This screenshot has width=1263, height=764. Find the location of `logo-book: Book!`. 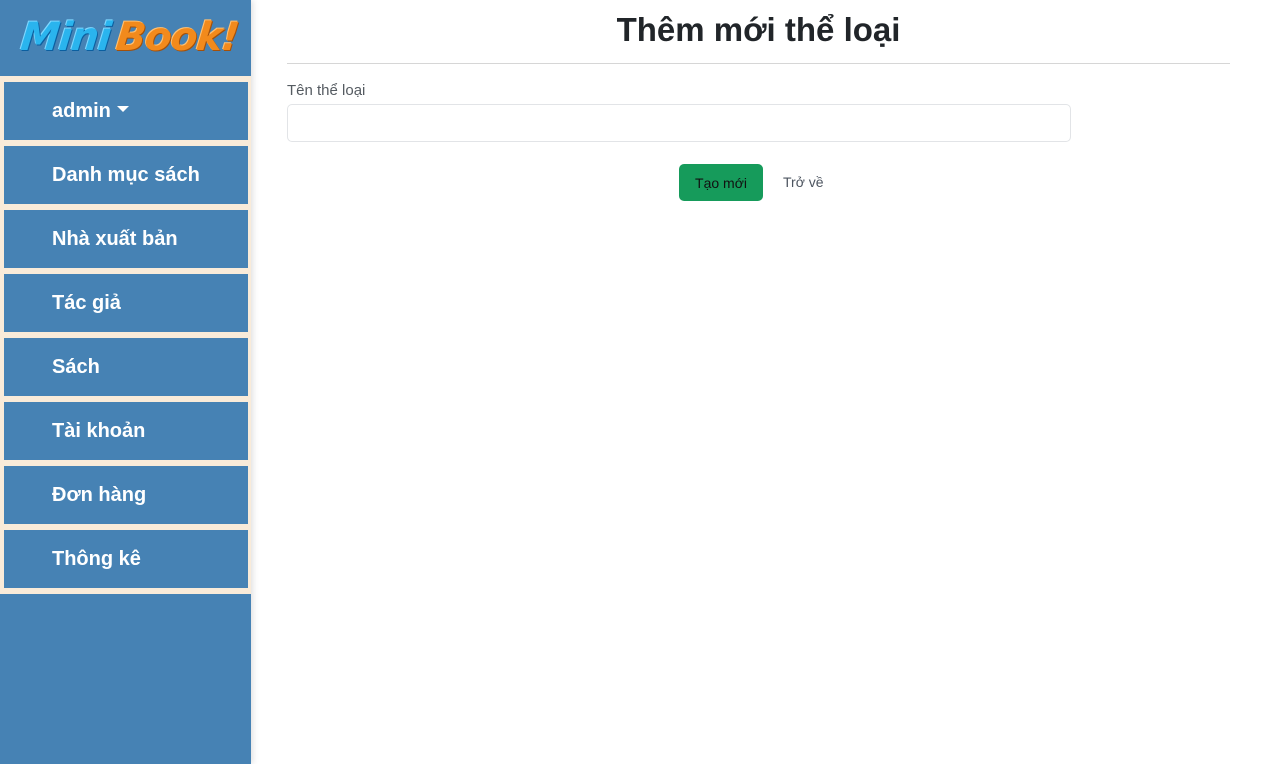

logo-book: Book! is located at coordinates (177, 37).